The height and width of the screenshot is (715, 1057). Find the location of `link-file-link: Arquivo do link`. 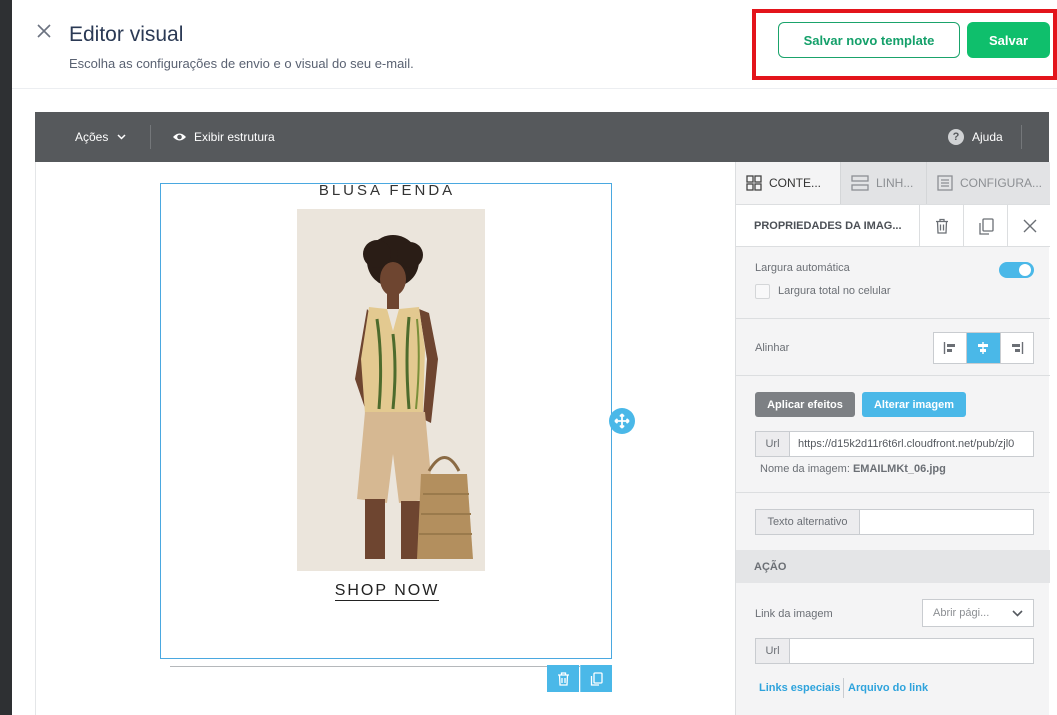

link-file-link: Arquivo do link is located at coordinates (888, 688).